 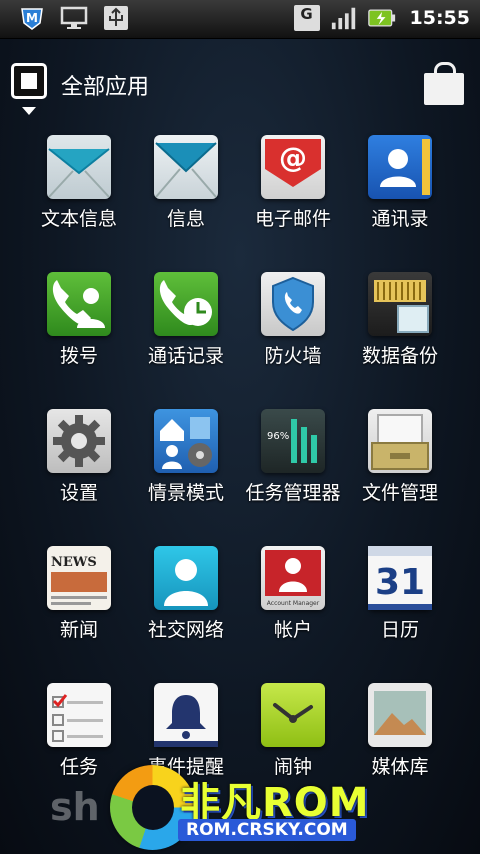 I want to click on social-network-icon, so click(x=186, y=578).